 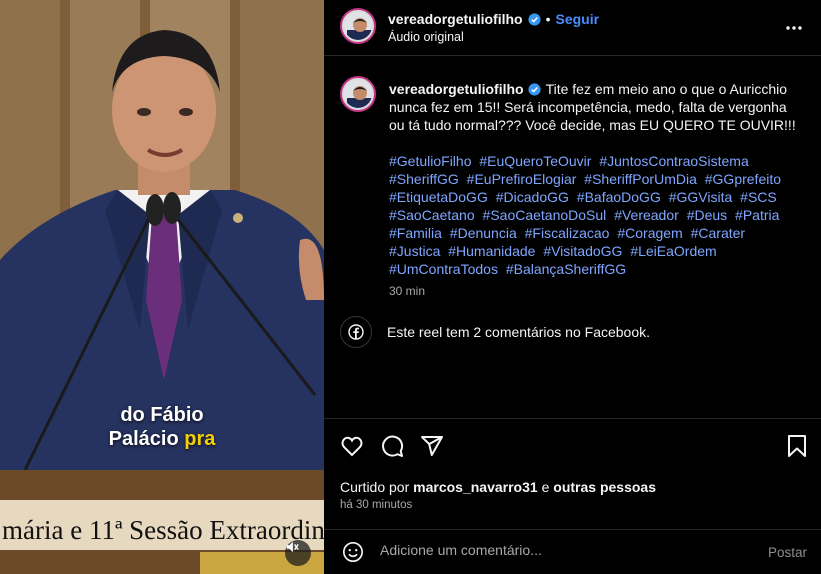 I want to click on hashtag-link: #SaoCaetano, so click(x=432, y=215).